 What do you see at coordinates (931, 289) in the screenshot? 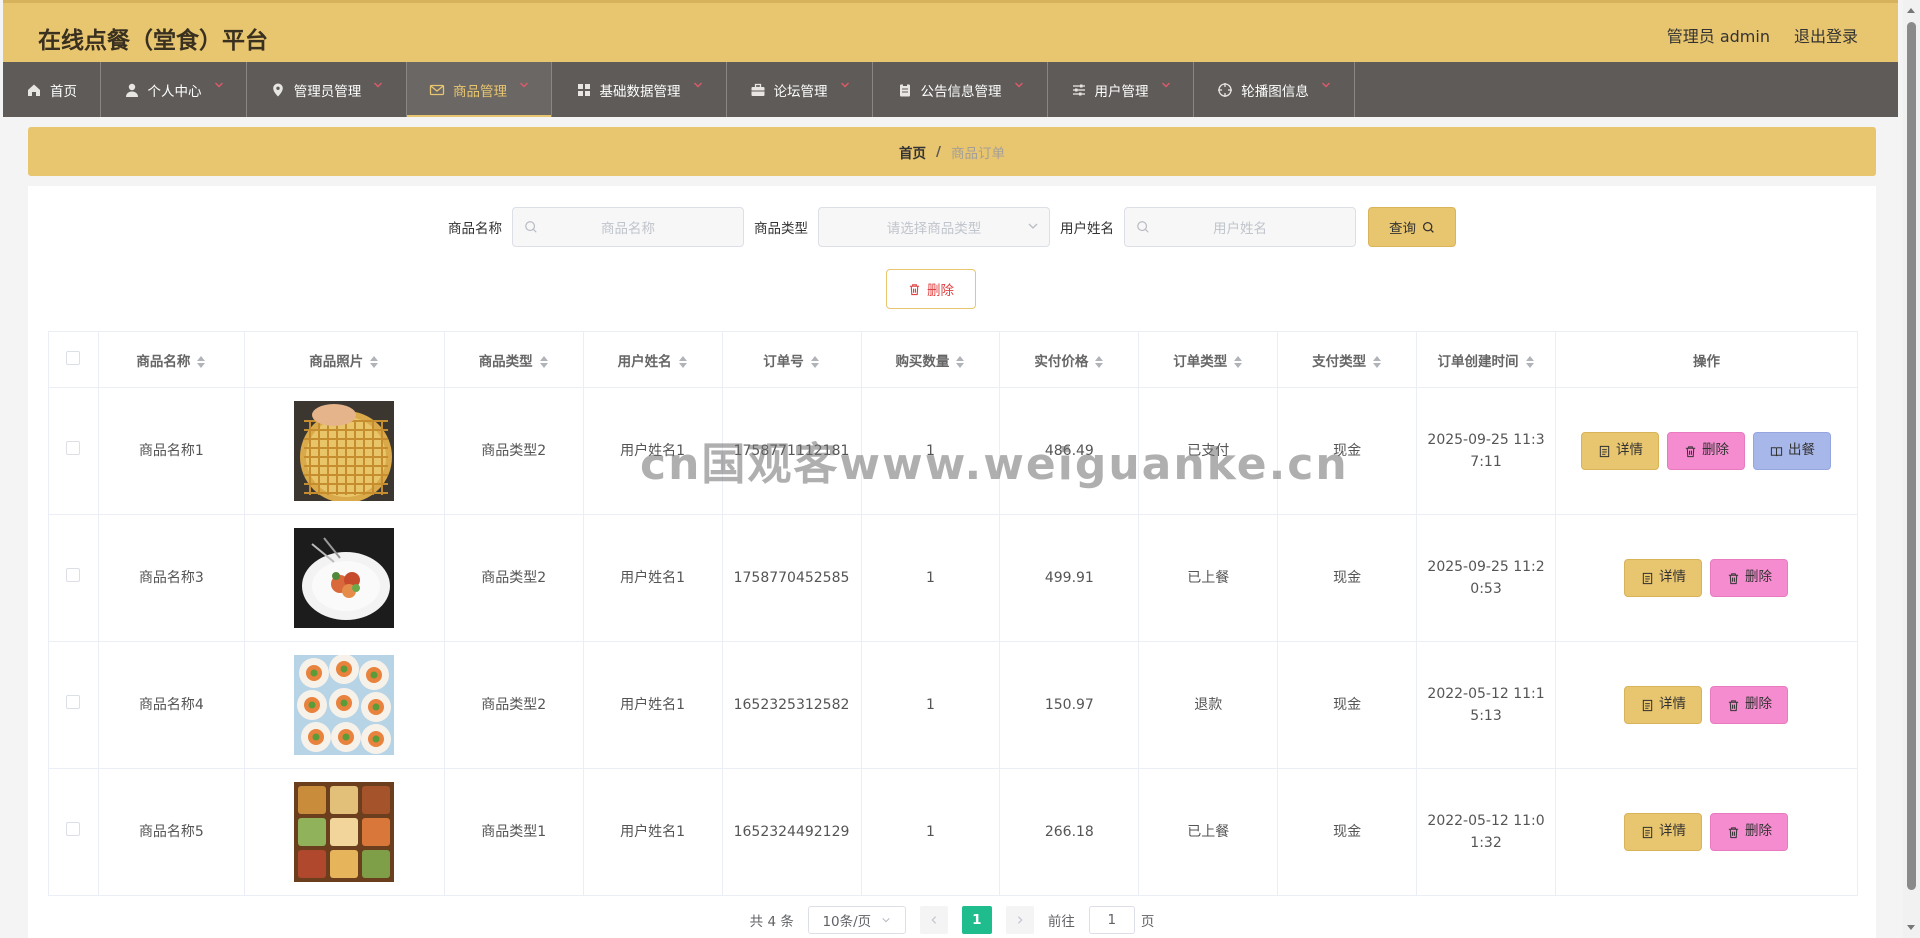
I see `bulk-delete-button: 删除` at bounding box center [931, 289].